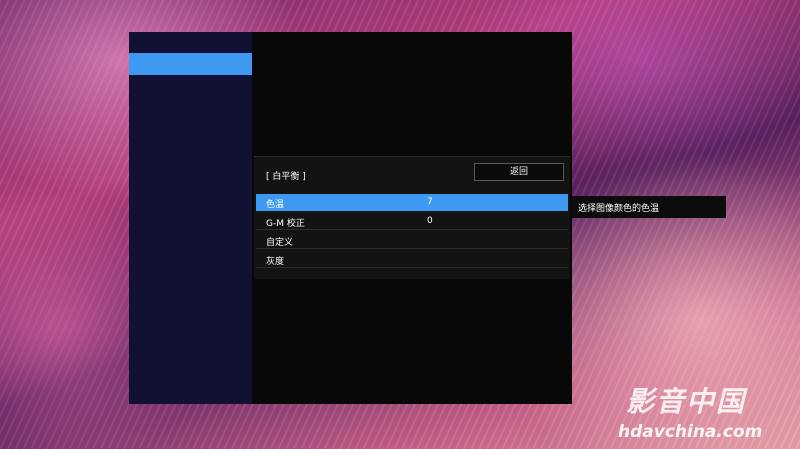 The height and width of the screenshot is (449, 800). I want to click on back-button: 返回, so click(519, 172).